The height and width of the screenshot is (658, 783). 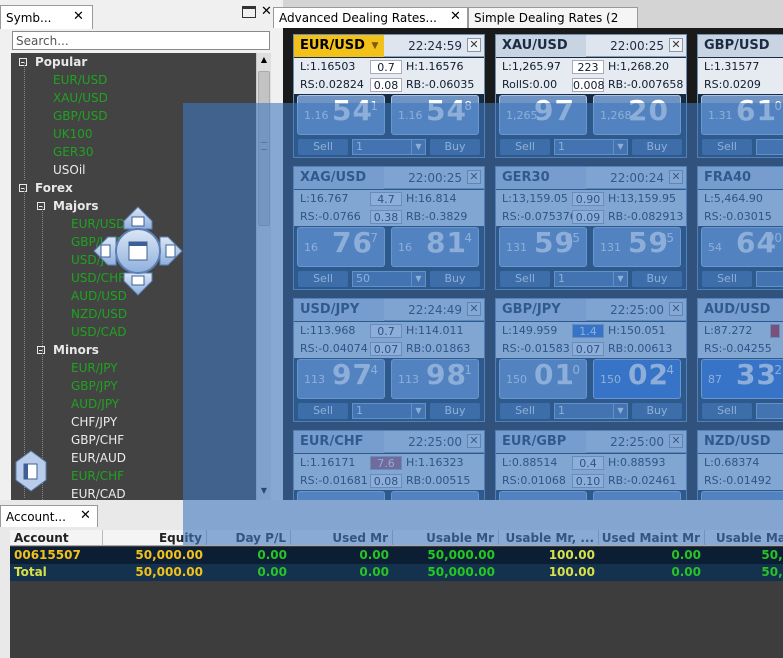 I want to click on column-header: Equity, so click(x=155, y=538).